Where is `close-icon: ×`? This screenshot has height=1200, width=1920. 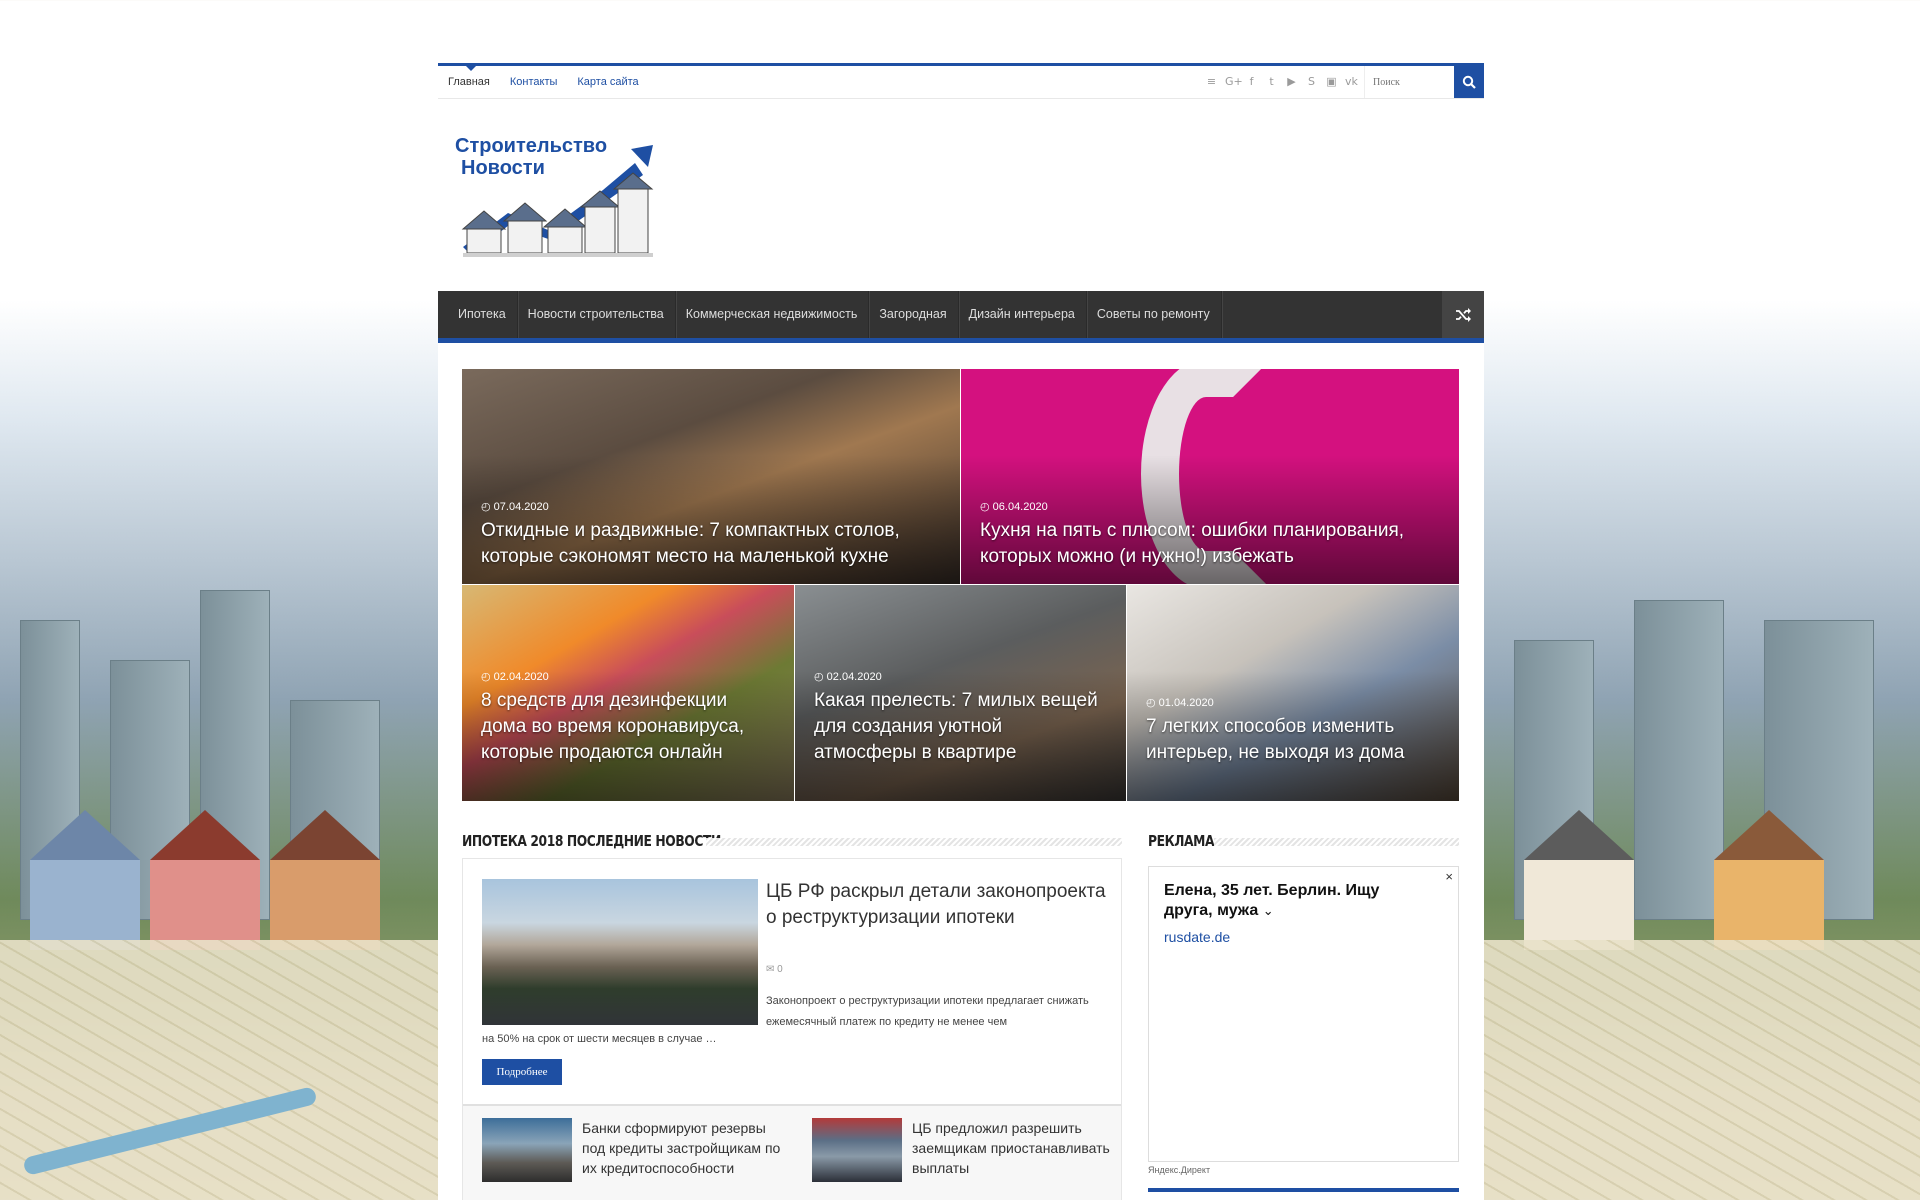
close-icon: × is located at coordinates (1449, 876).